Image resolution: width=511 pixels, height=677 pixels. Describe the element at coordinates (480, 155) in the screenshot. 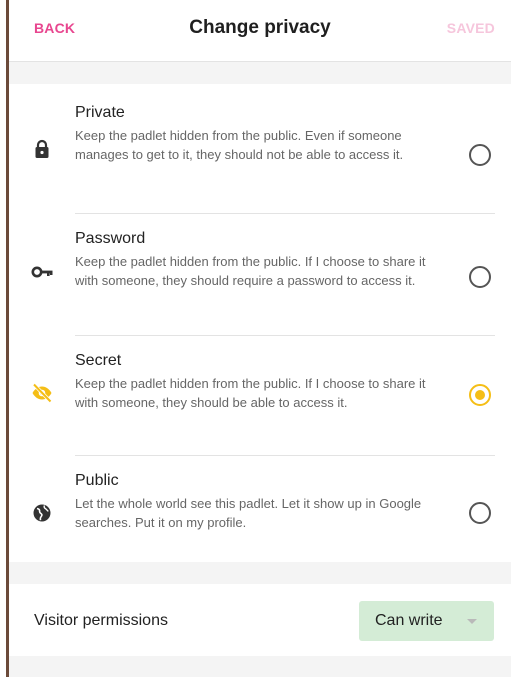

I see `private-radio` at that location.